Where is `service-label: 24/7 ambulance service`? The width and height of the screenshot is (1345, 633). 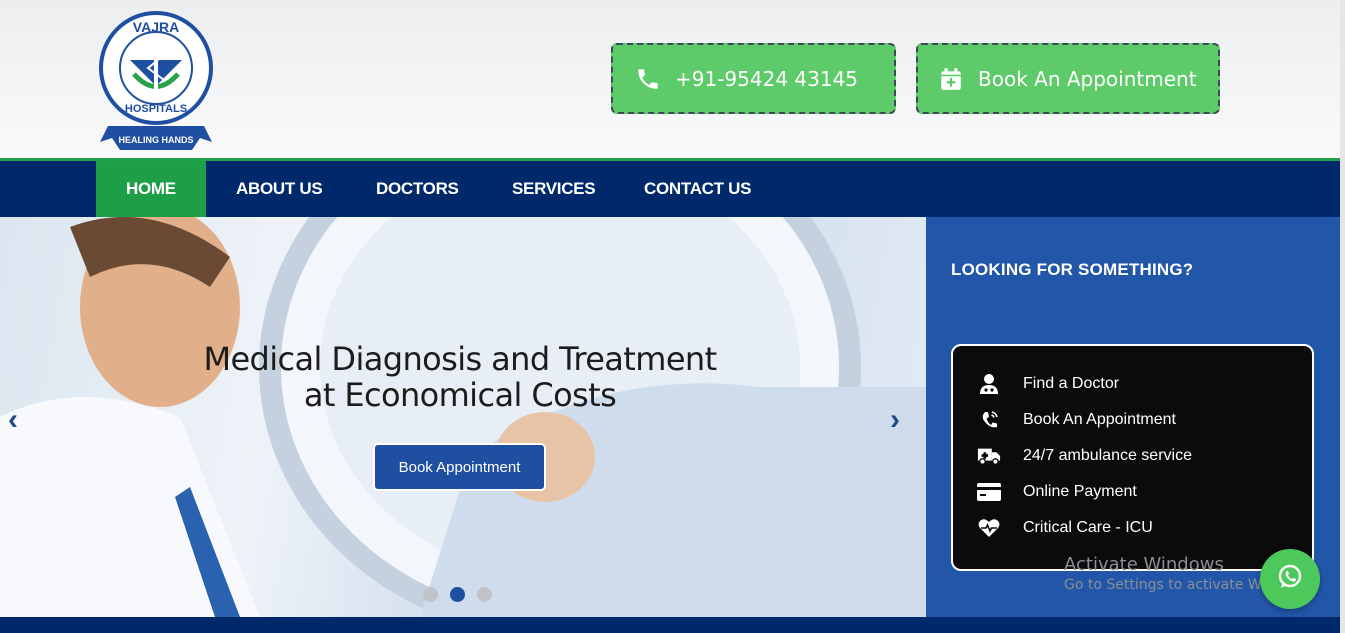
service-label: 24/7 ambulance service is located at coordinates (1107, 455).